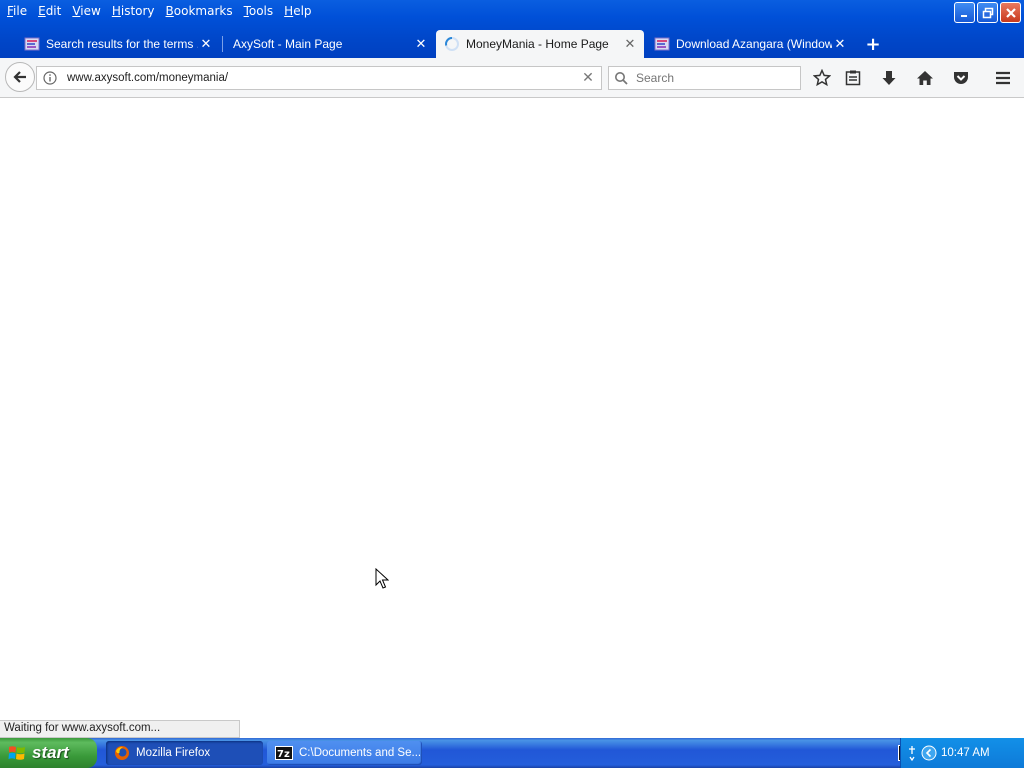 The height and width of the screenshot is (768, 1024). I want to click on loading-spinner-icon, so click(452, 44).